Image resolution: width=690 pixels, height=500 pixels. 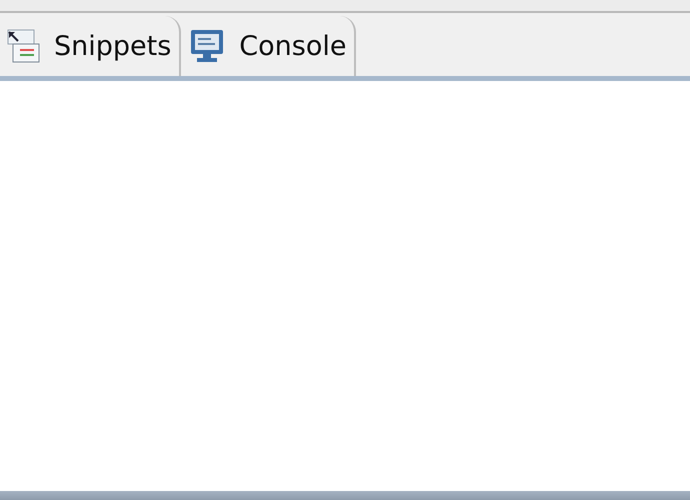 I want to click on tab-label: Console, so click(x=292, y=46).